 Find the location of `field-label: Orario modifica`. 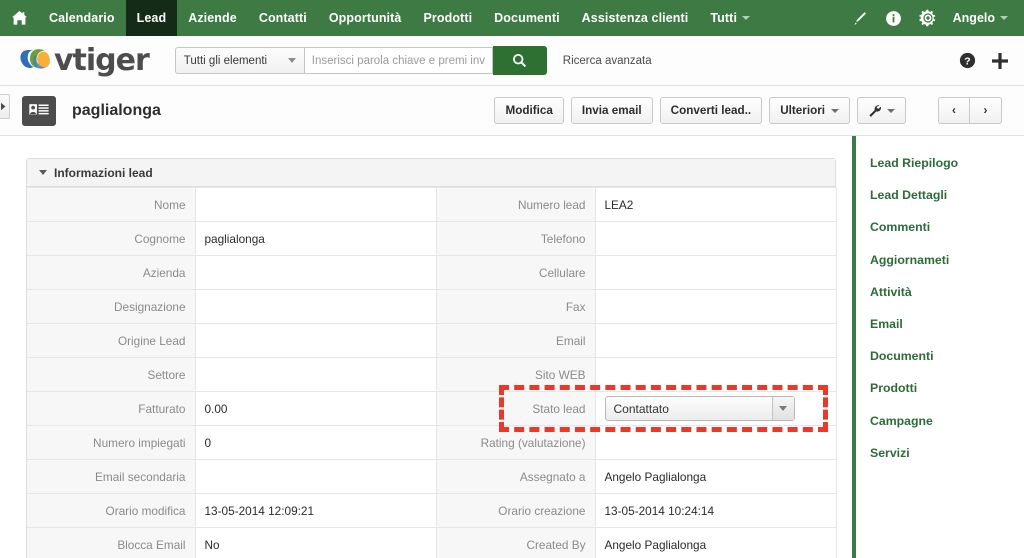

field-label: Orario modifica is located at coordinates (111, 510).